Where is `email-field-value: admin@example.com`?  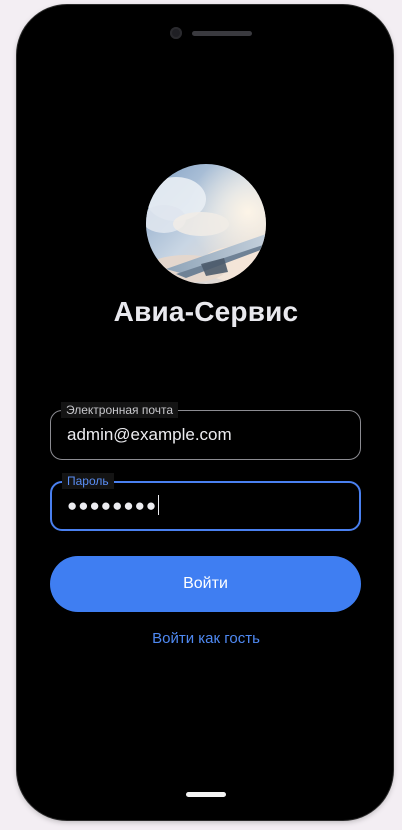
email-field-value: admin@example.com is located at coordinates (149, 435).